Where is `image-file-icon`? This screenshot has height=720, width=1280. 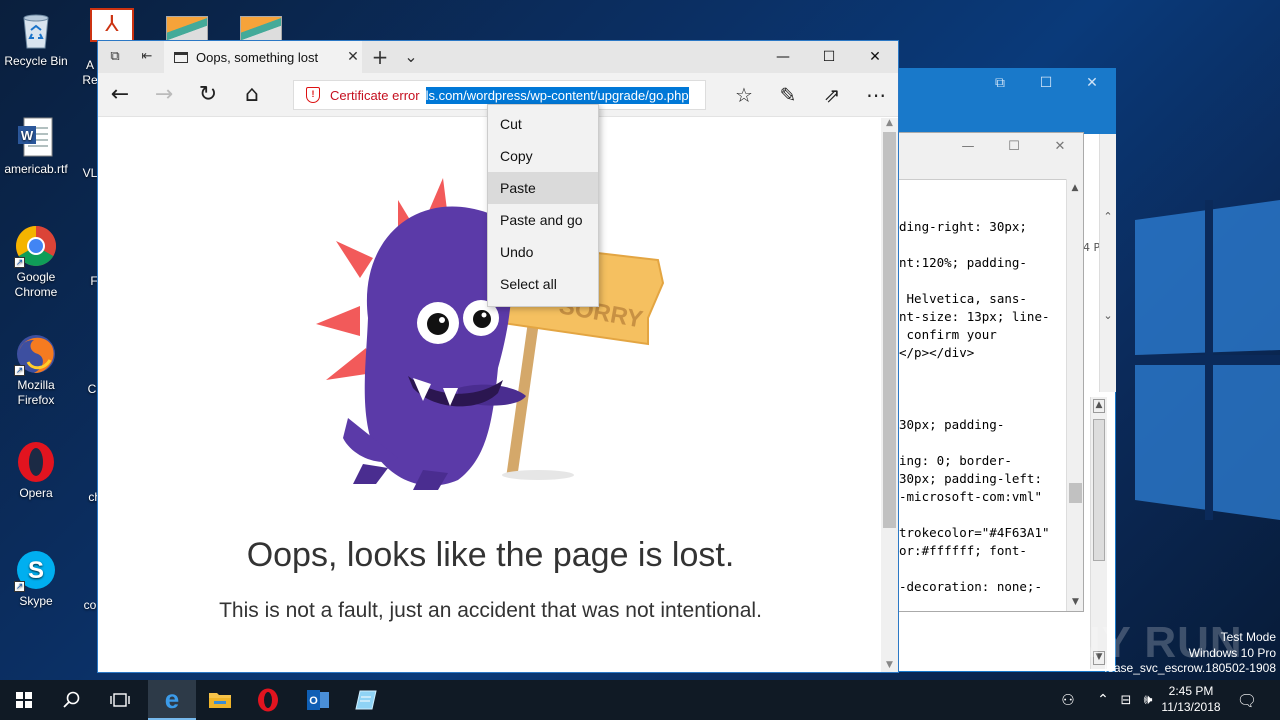
image-file-icon is located at coordinates (261, 29).